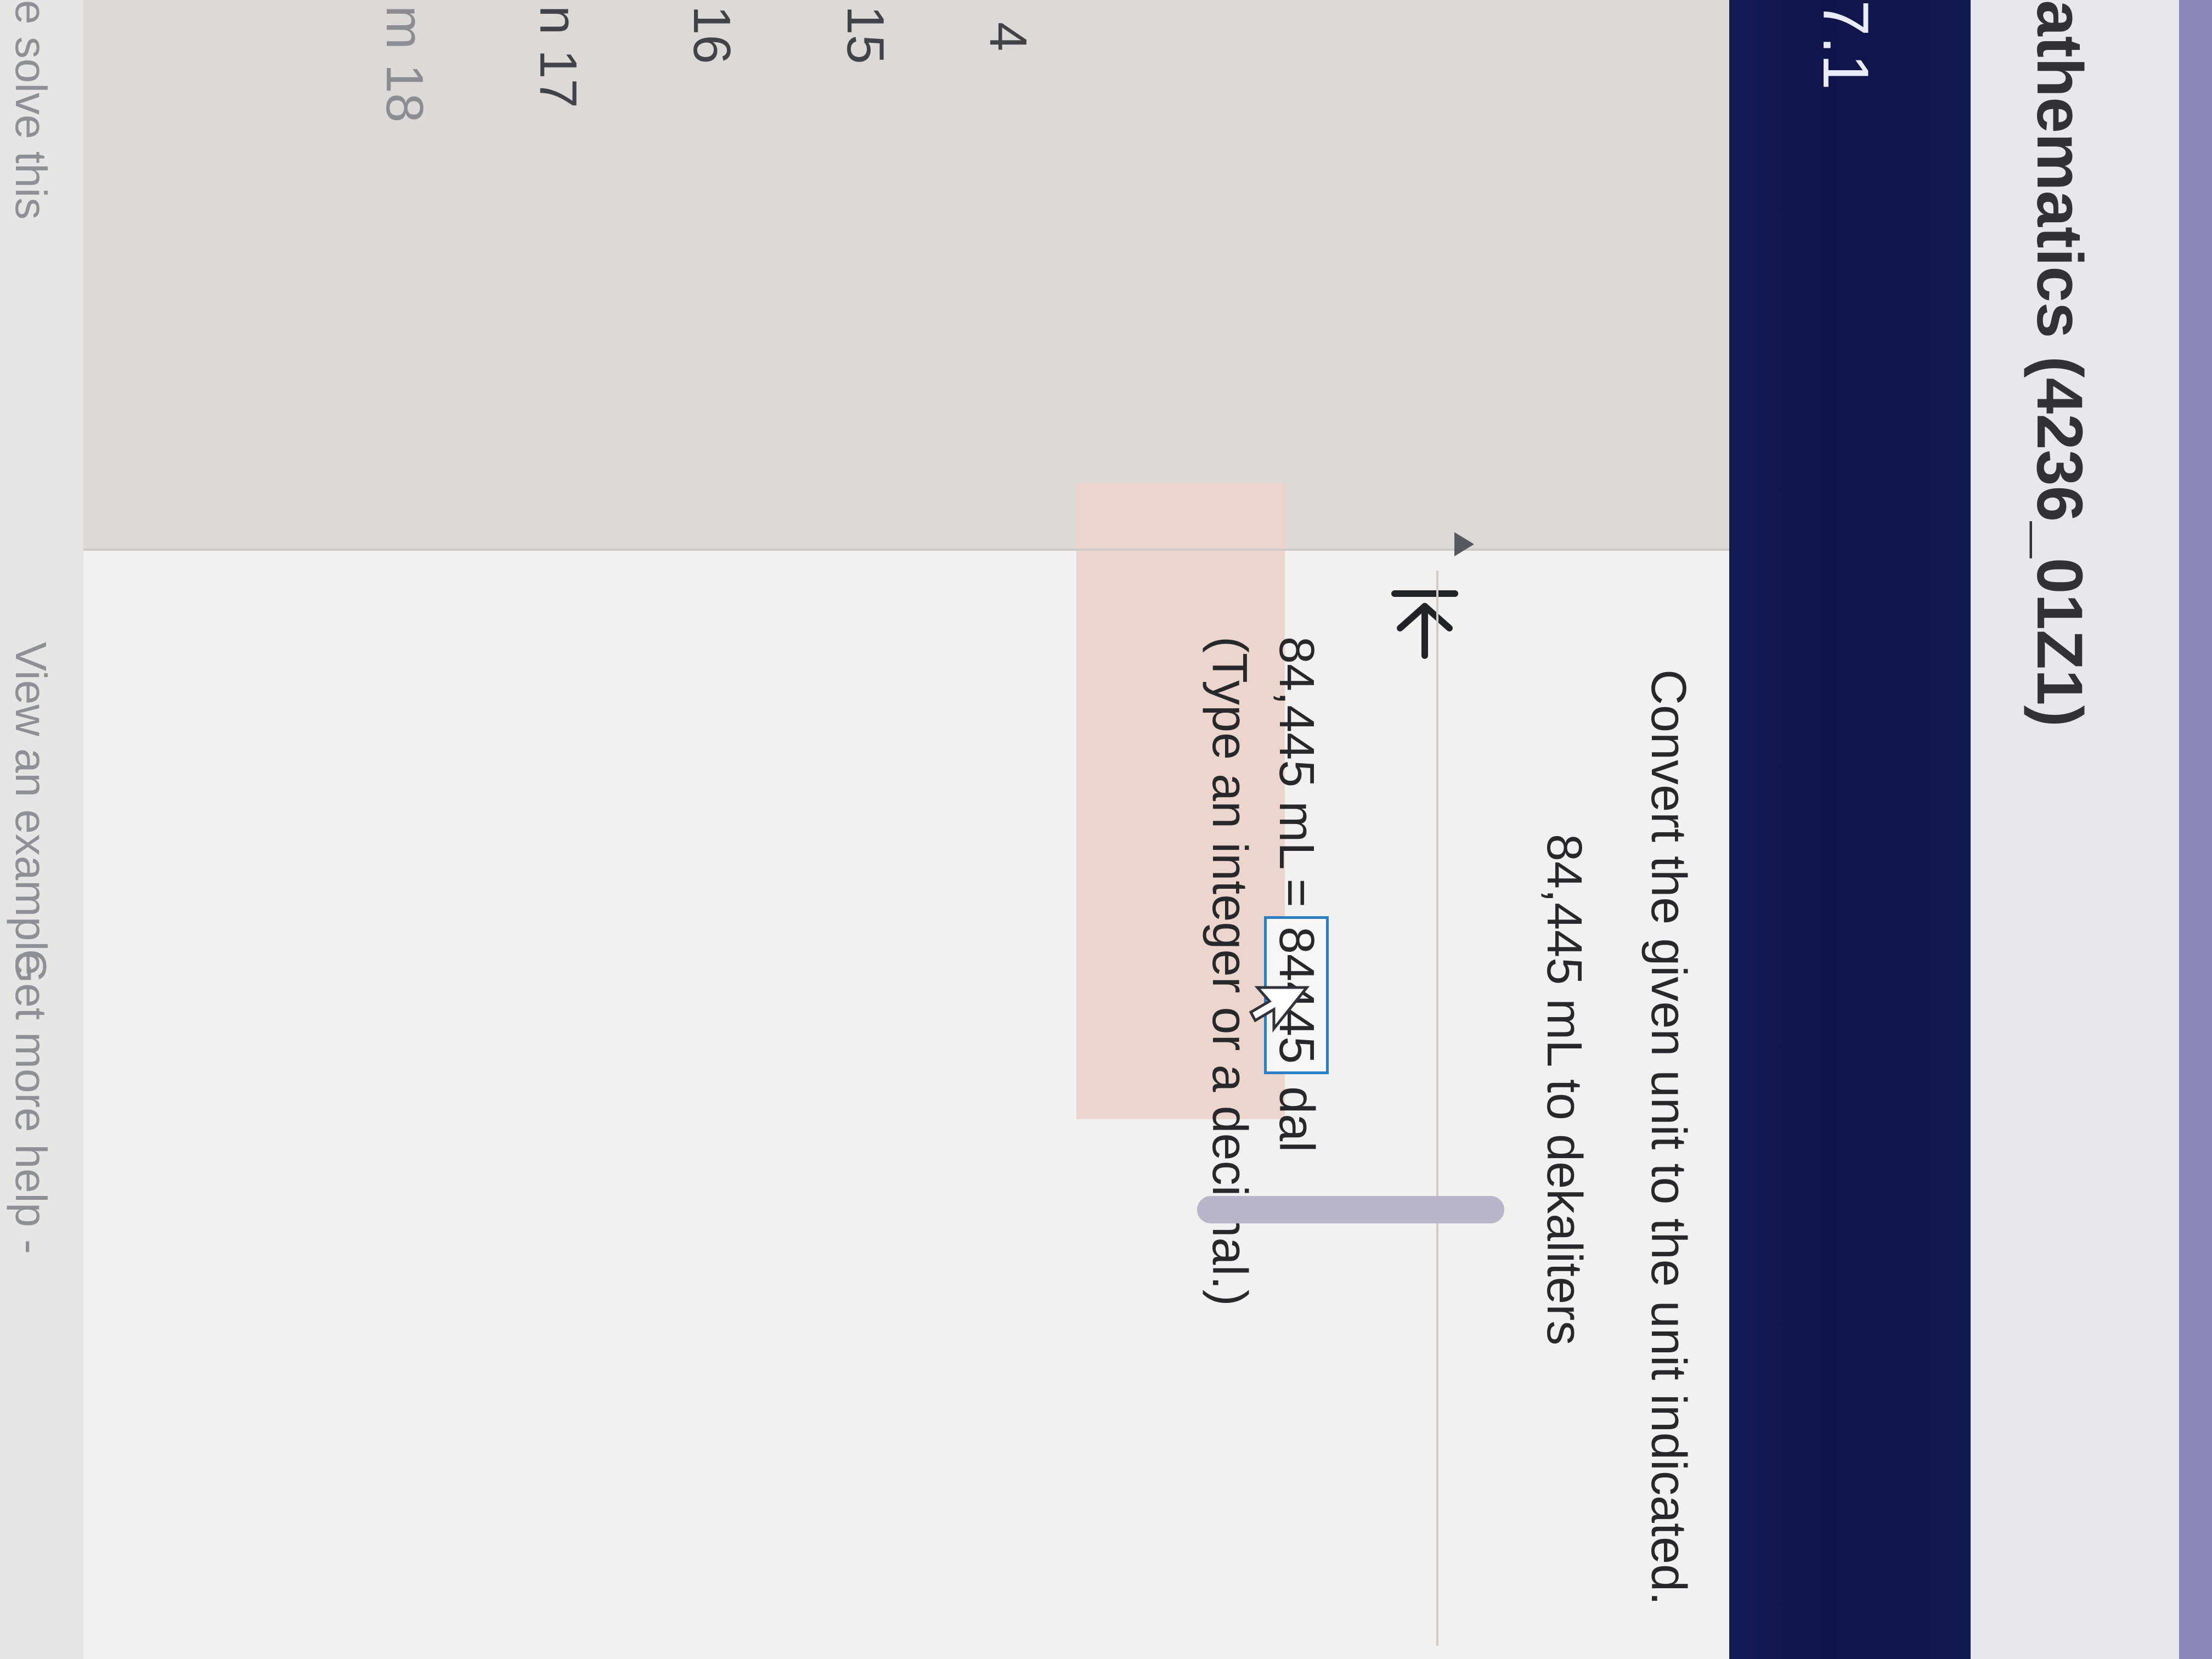  What do you see at coordinates (558, 56) in the screenshot?
I see `sidebar-item-17: n 17` at bounding box center [558, 56].